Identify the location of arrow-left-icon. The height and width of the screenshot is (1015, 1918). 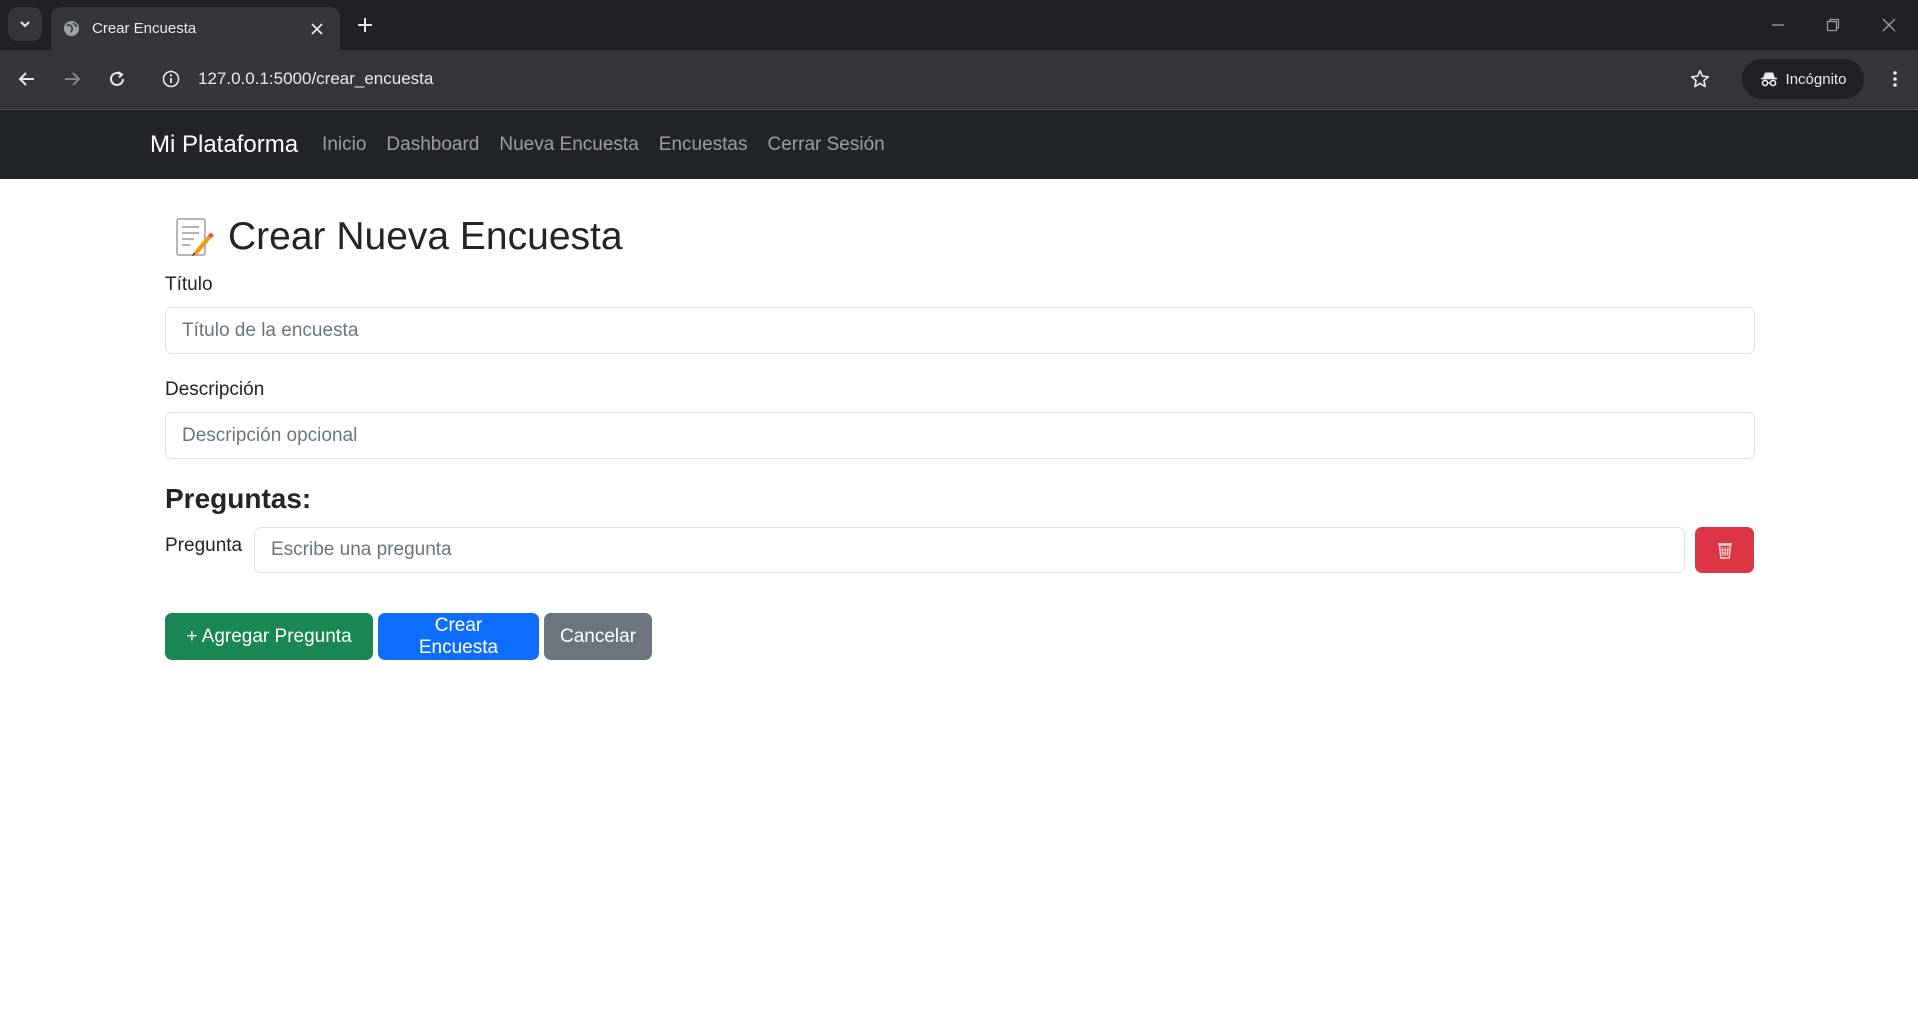
(26, 79).